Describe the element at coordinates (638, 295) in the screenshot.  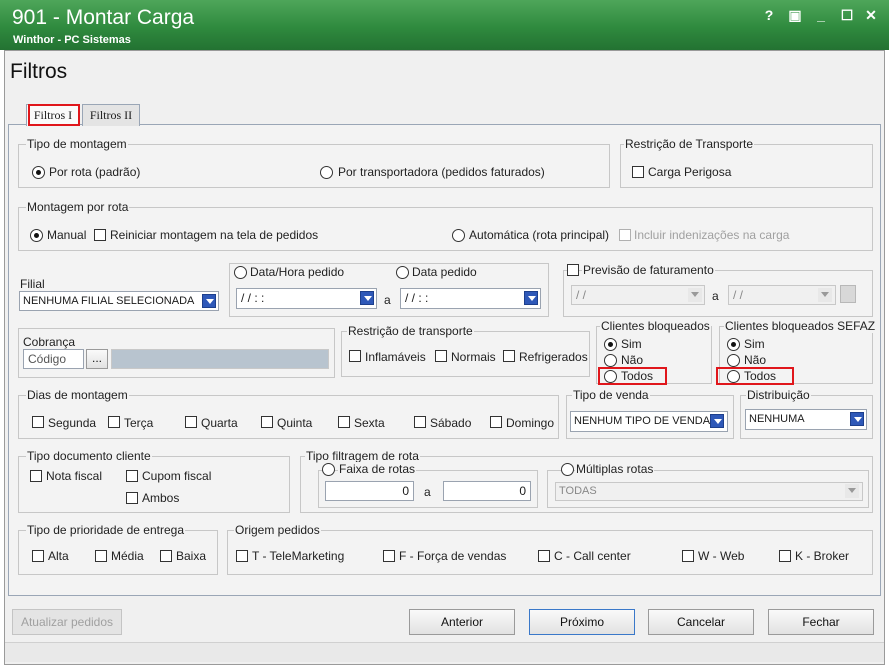
I see `previsao-inicio-input: / /` at that location.